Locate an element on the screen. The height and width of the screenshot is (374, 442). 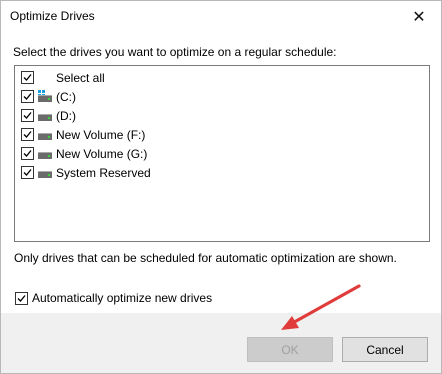
select-all-row: Select all is located at coordinates (63, 77).